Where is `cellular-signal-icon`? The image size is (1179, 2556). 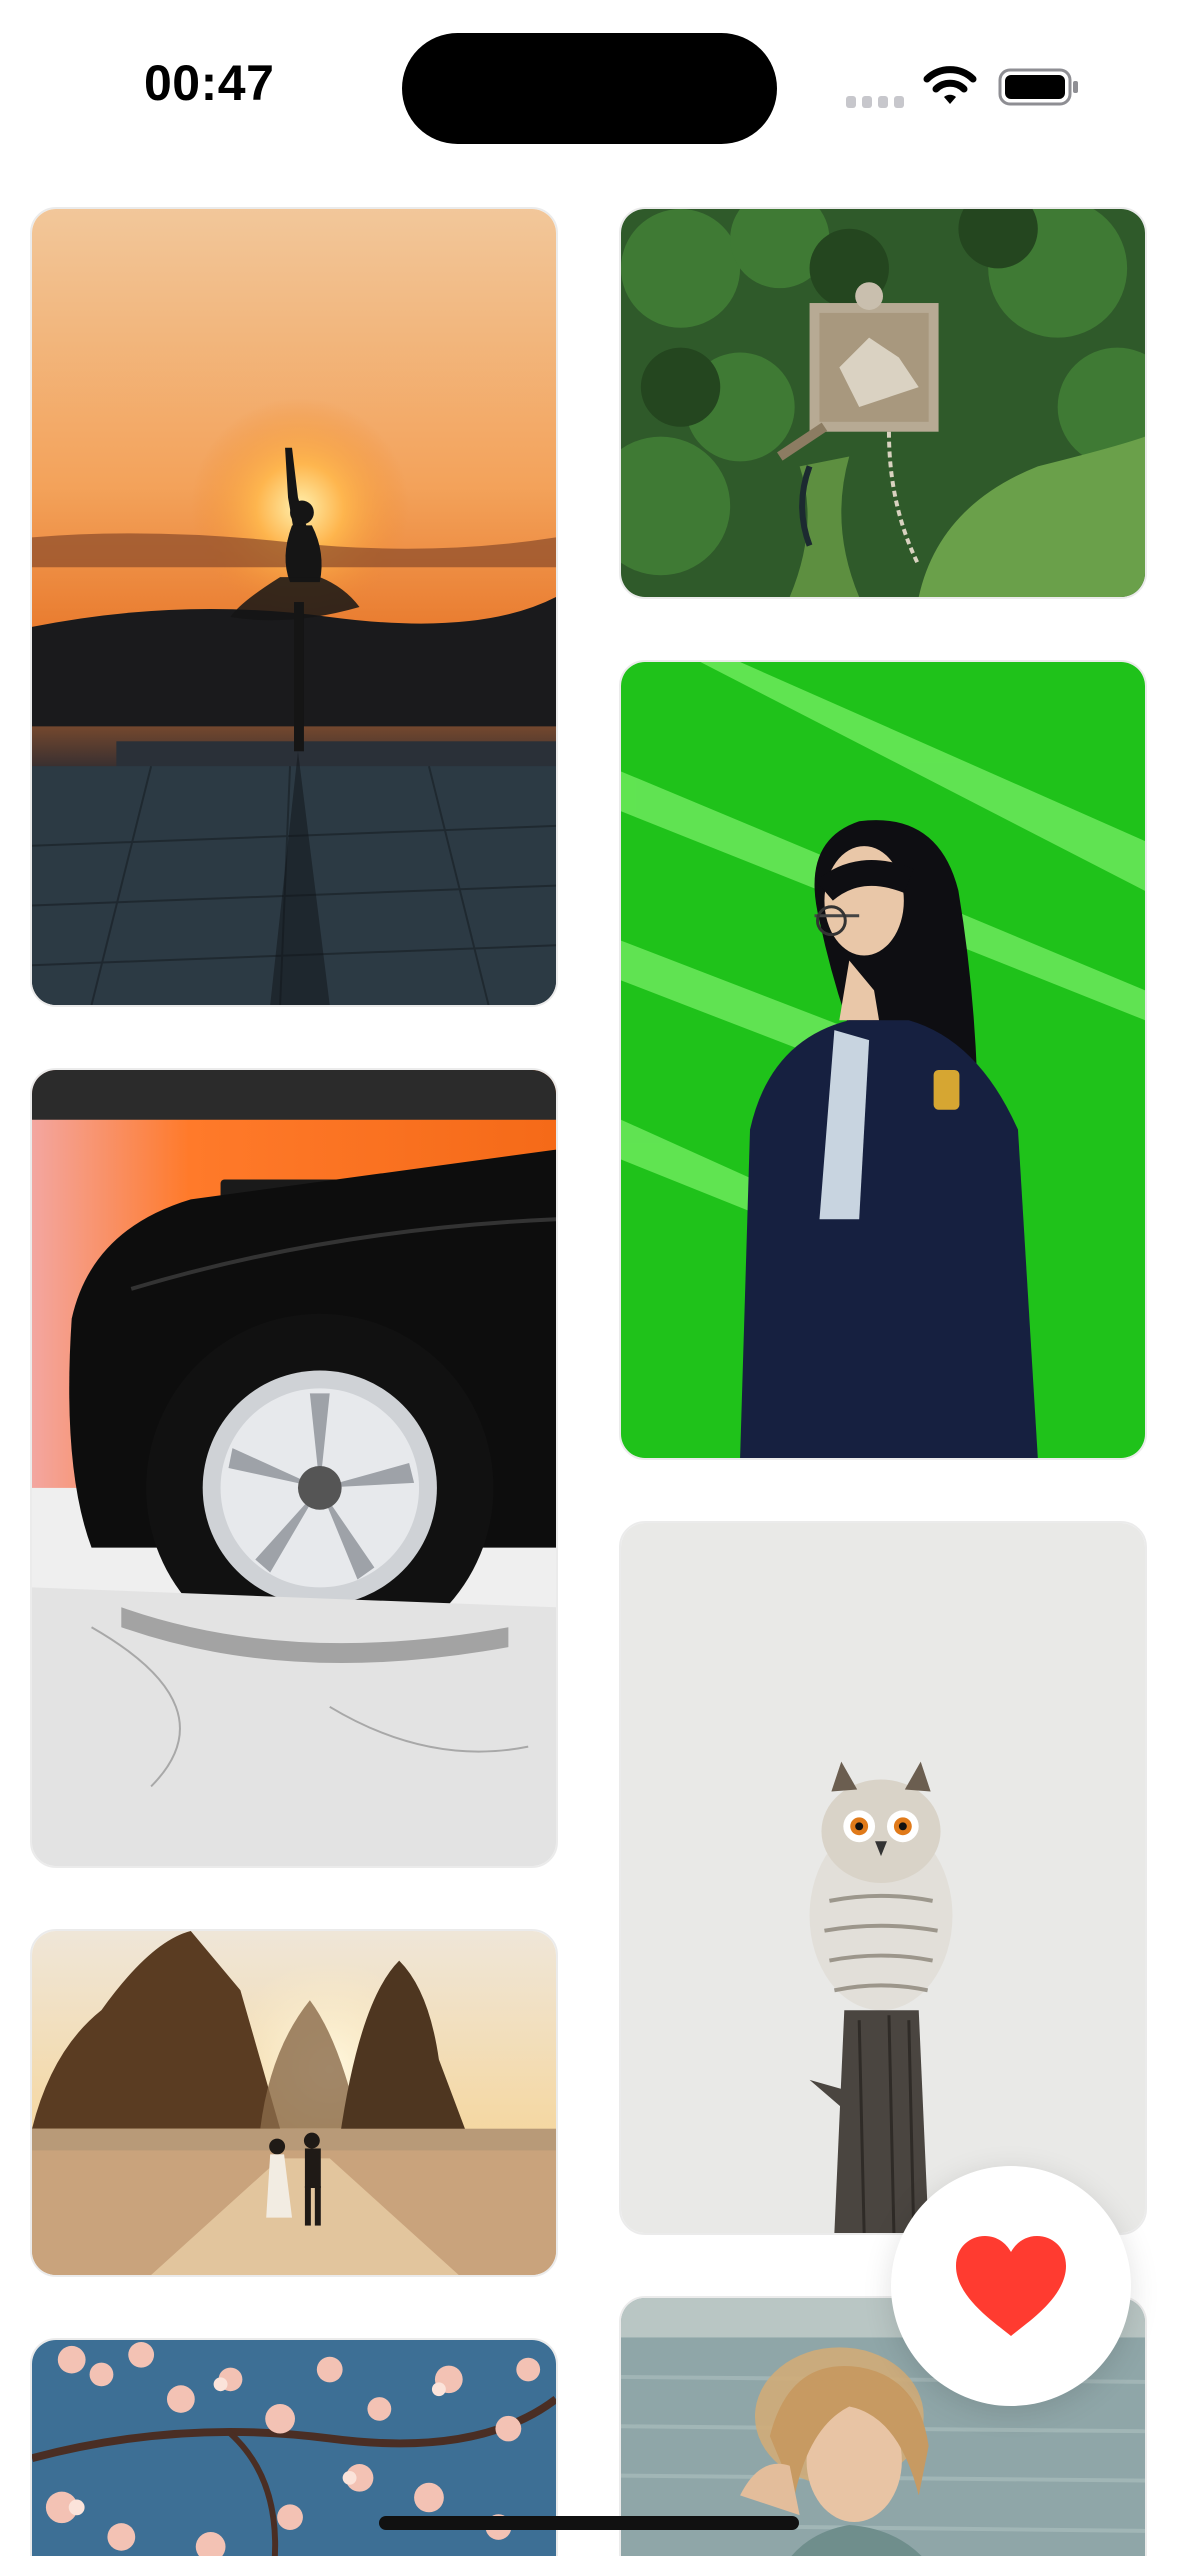 cellular-signal-icon is located at coordinates (875, 102).